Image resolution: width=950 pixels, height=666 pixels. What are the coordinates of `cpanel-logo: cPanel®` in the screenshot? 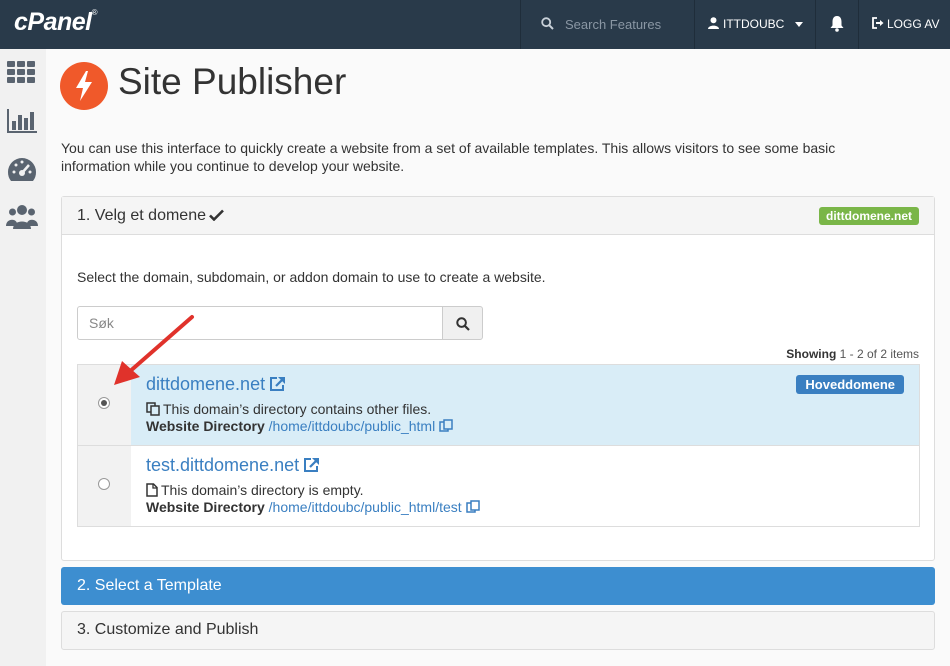 It's located at (56, 22).